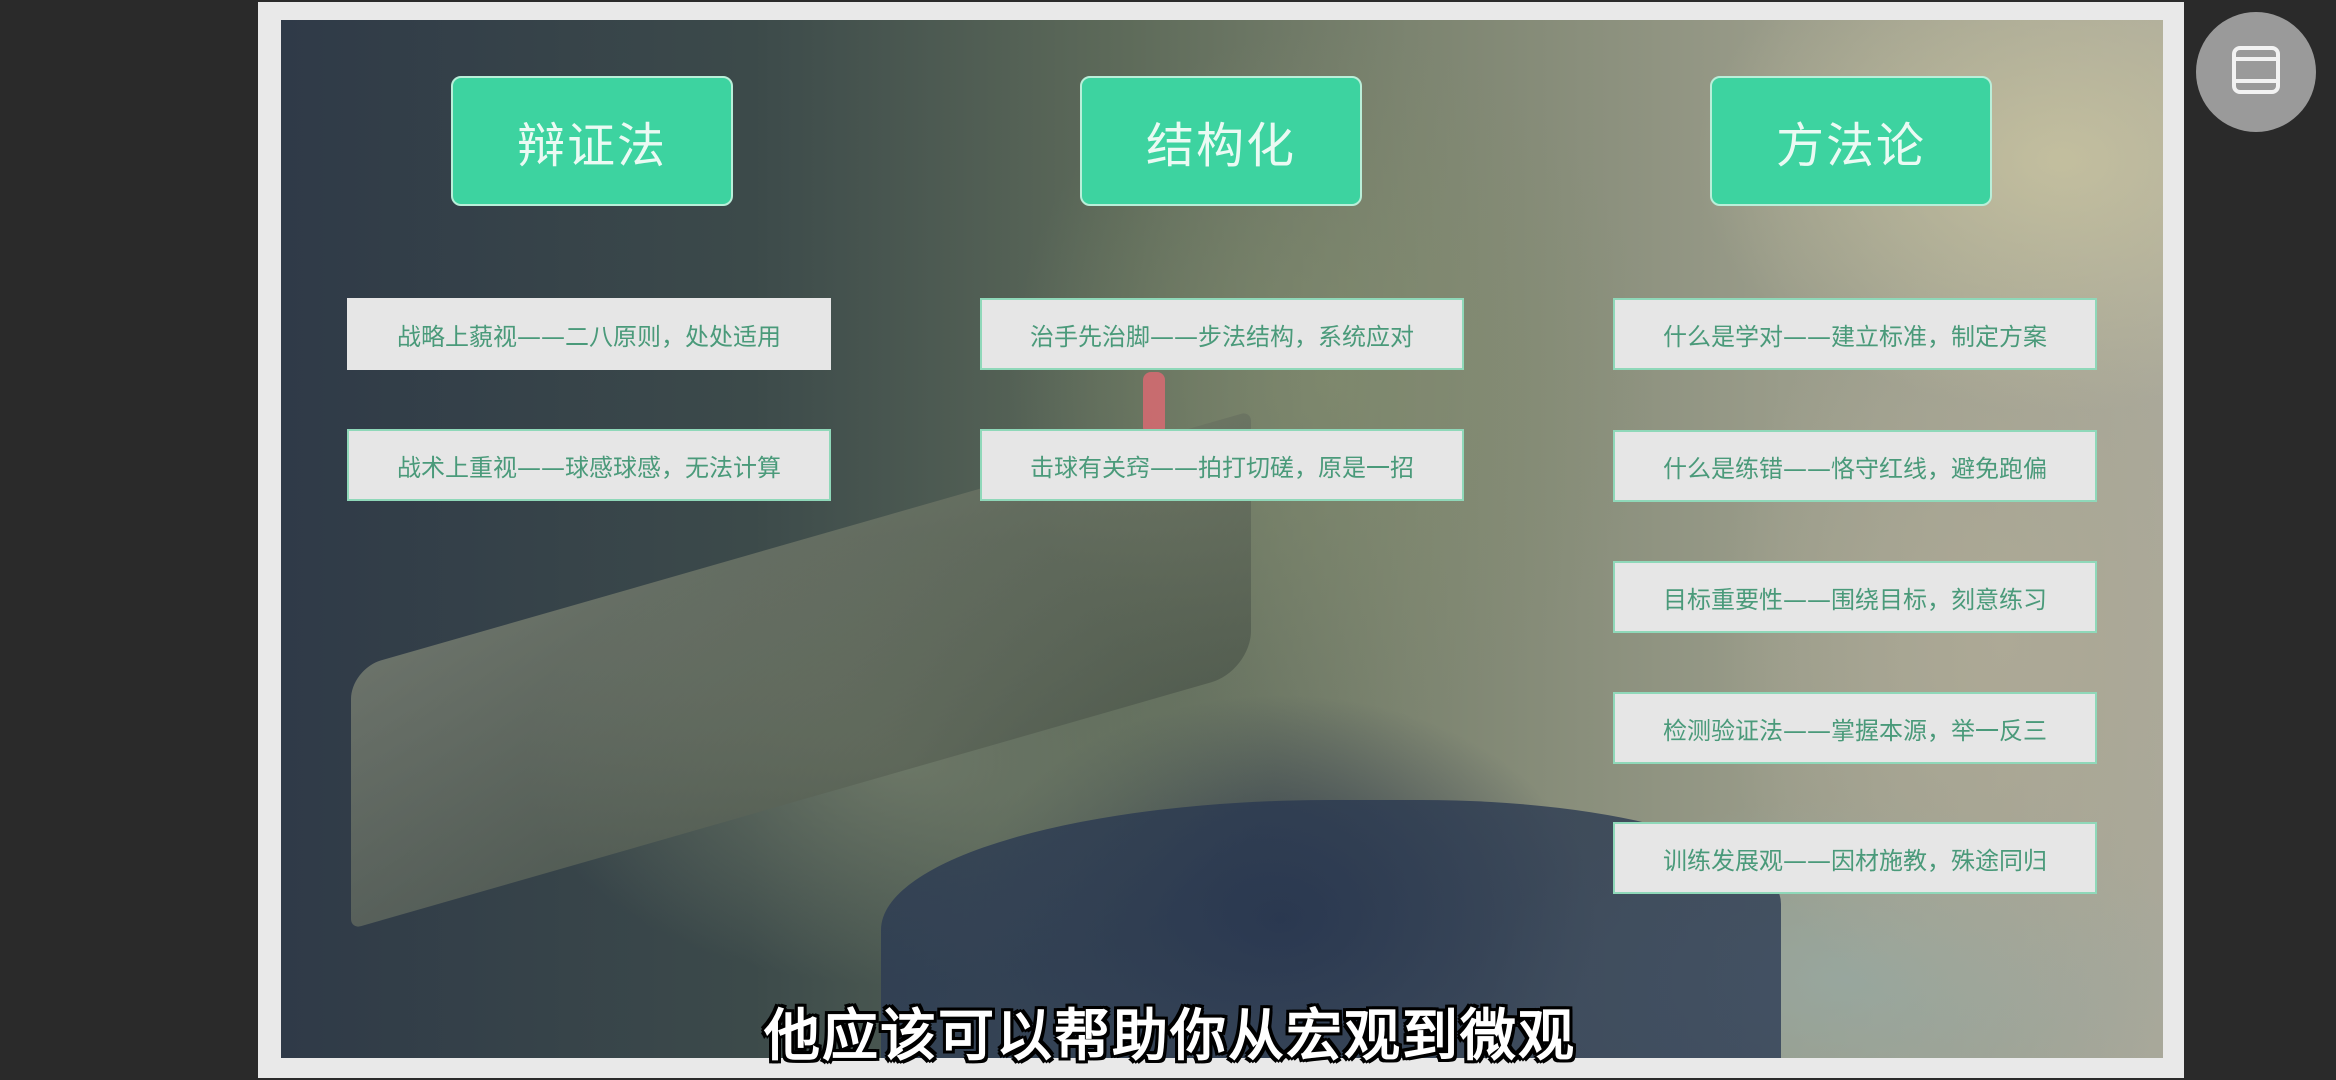  What do you see at coordinates (1851, 141) in the screenshot?
I see `header-methodology: 方法论` at bounding box center [1851, 141].